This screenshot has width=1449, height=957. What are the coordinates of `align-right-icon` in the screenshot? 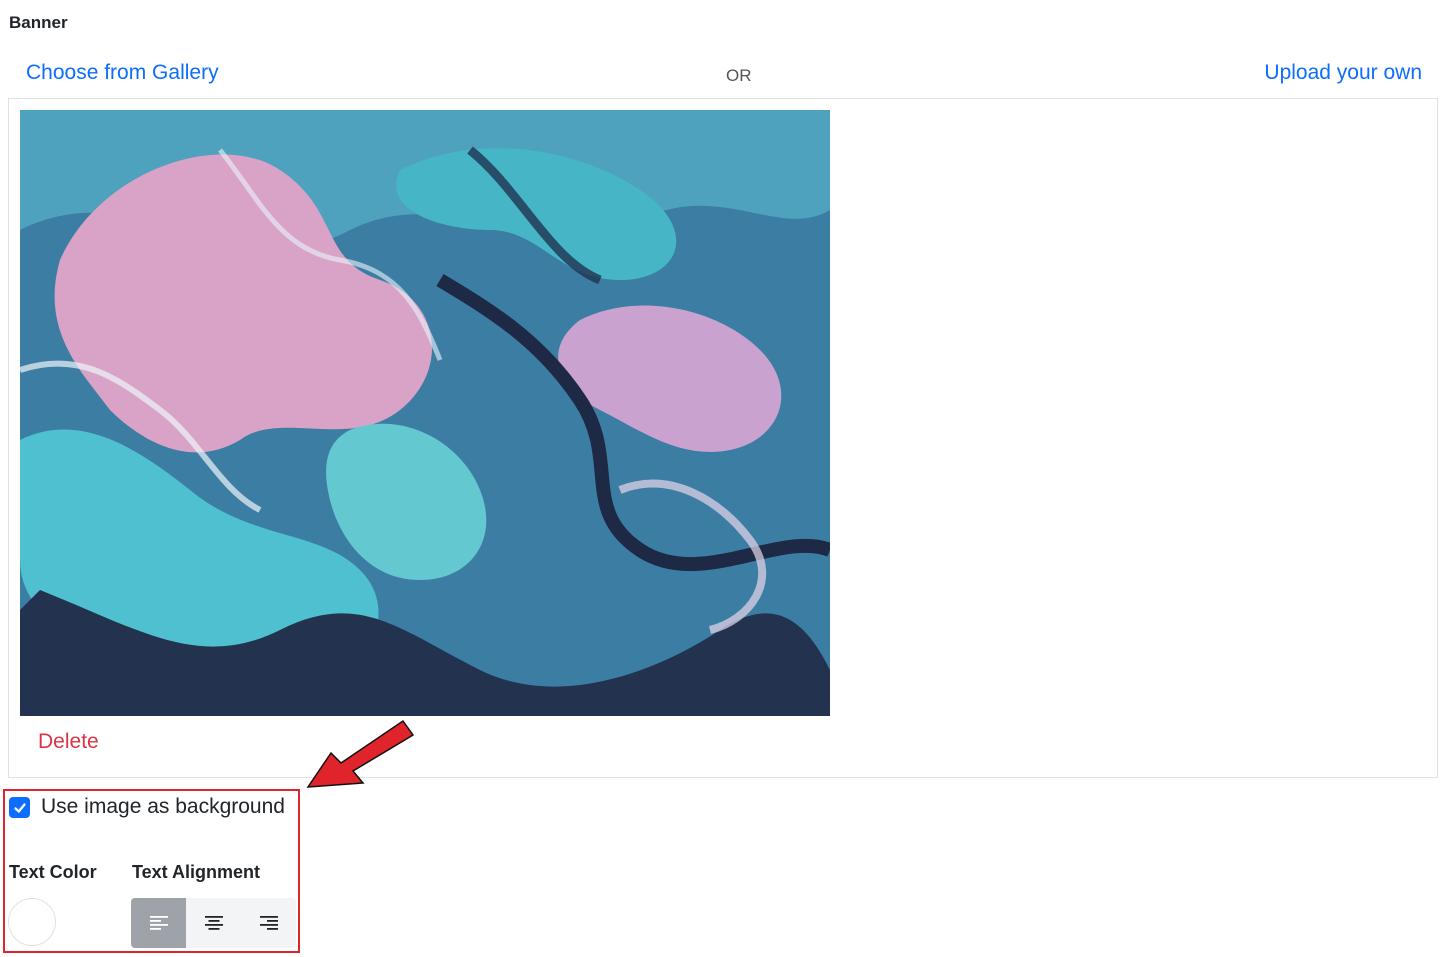 It's located at (268, 923).